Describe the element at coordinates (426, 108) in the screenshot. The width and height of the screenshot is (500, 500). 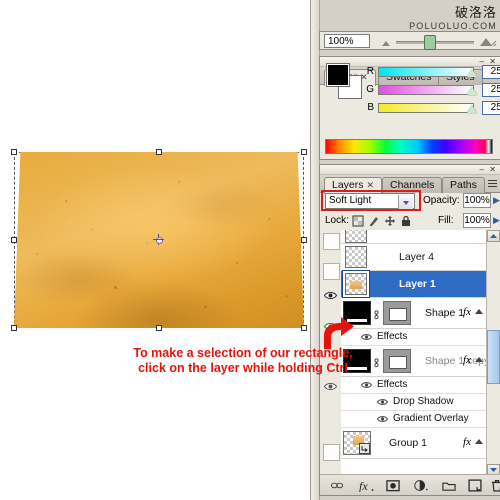
I see `channel-b-slider` at that location.